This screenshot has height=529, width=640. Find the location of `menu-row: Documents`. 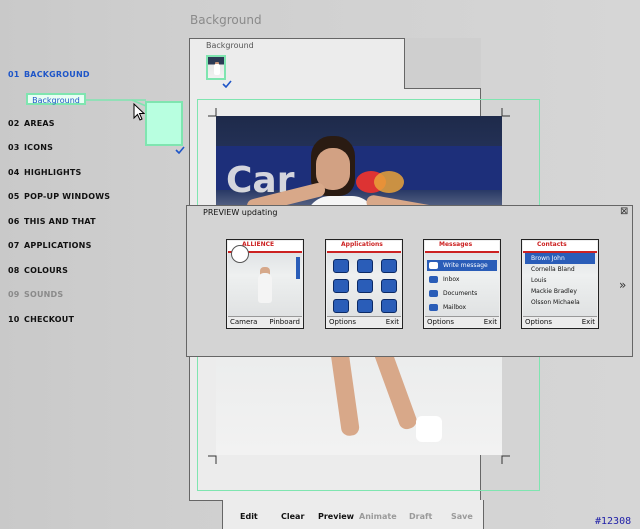

menu-row: Documents is located at coordinates (462, 293).